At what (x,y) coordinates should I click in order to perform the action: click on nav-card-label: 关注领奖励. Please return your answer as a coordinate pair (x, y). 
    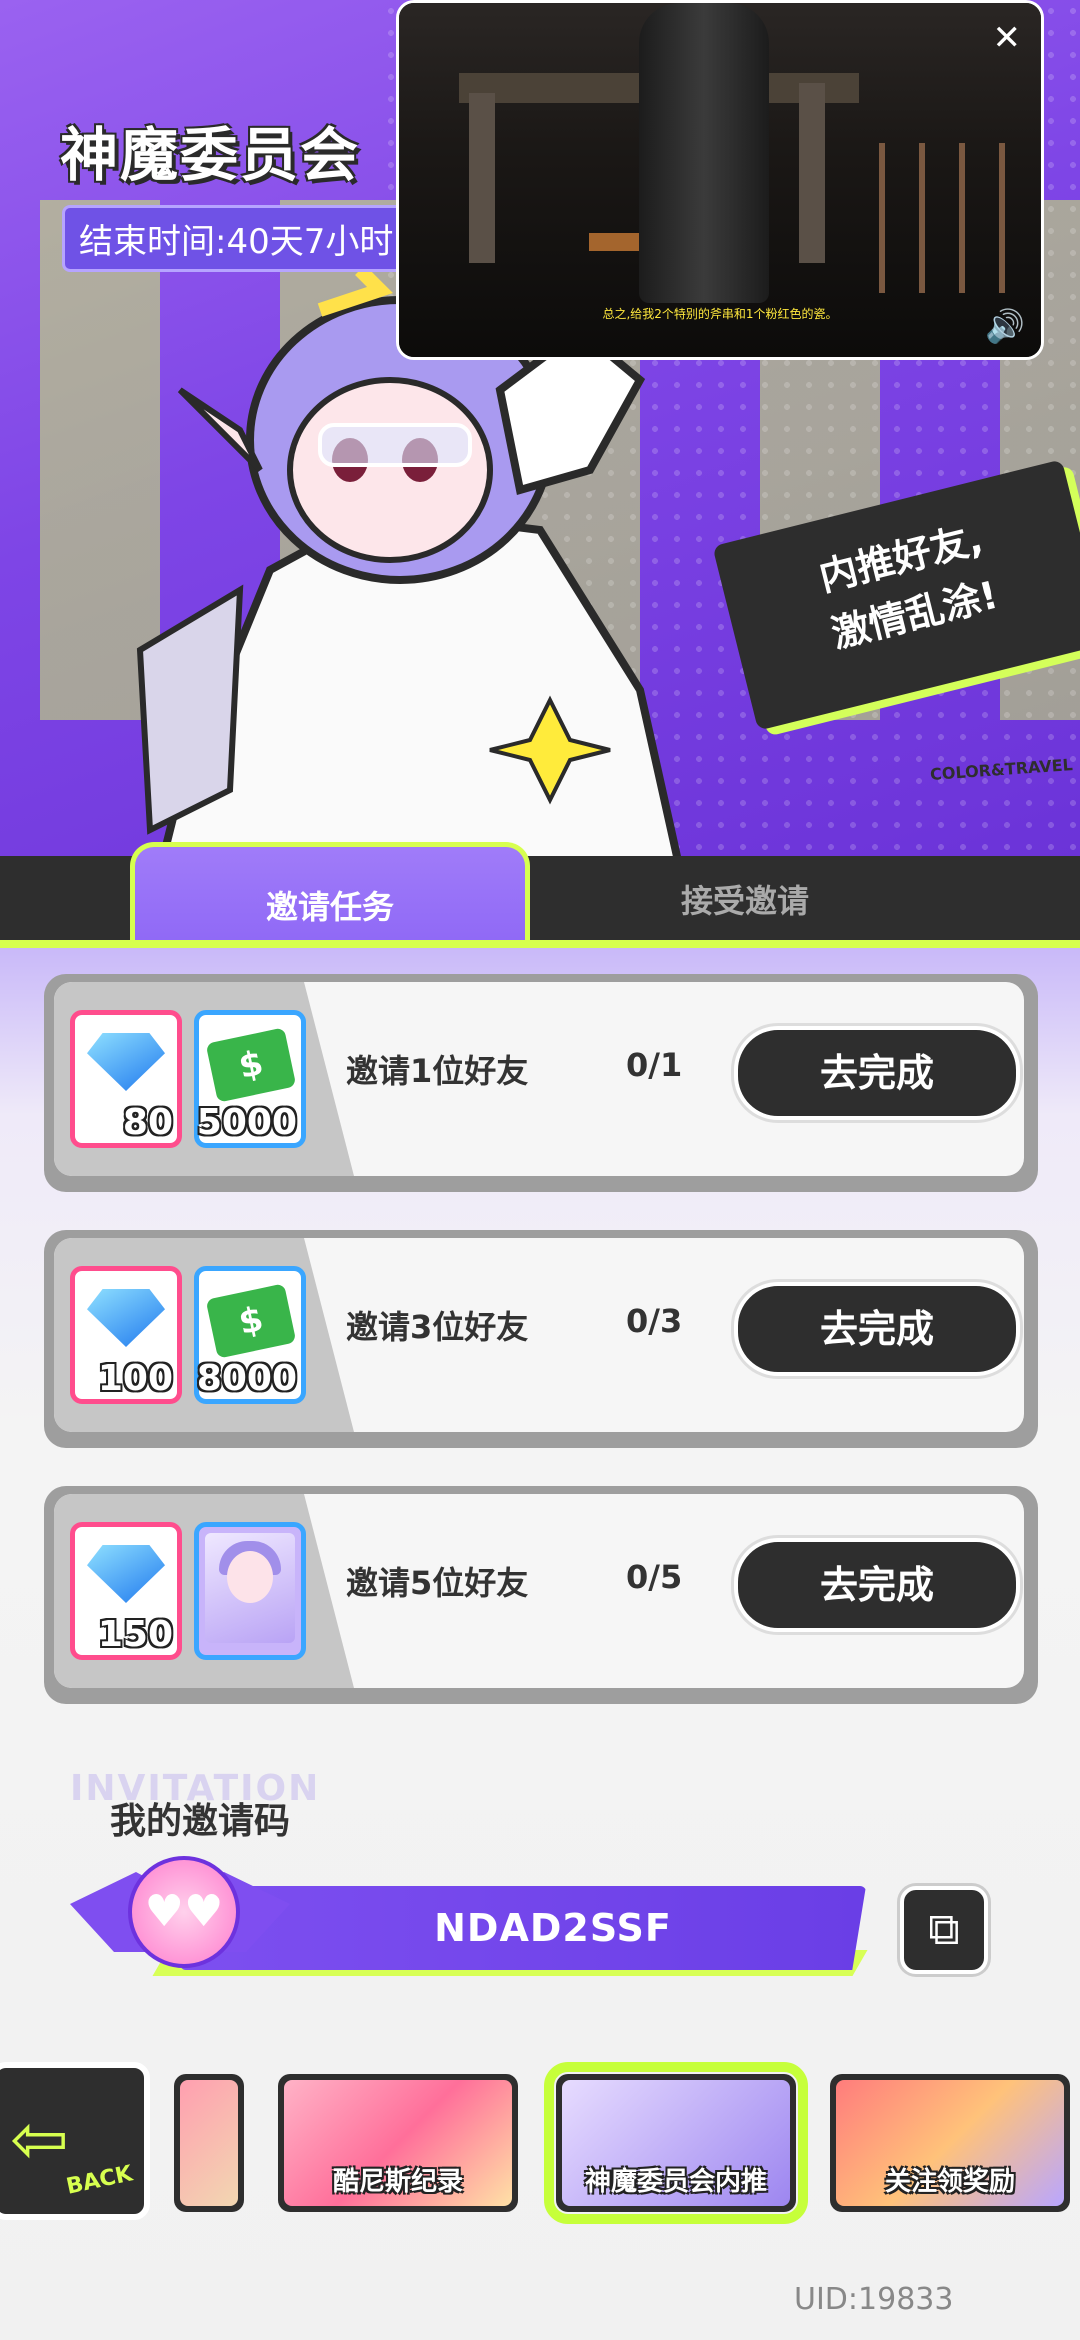
    Looking at the image, I should click on (949, 2182).